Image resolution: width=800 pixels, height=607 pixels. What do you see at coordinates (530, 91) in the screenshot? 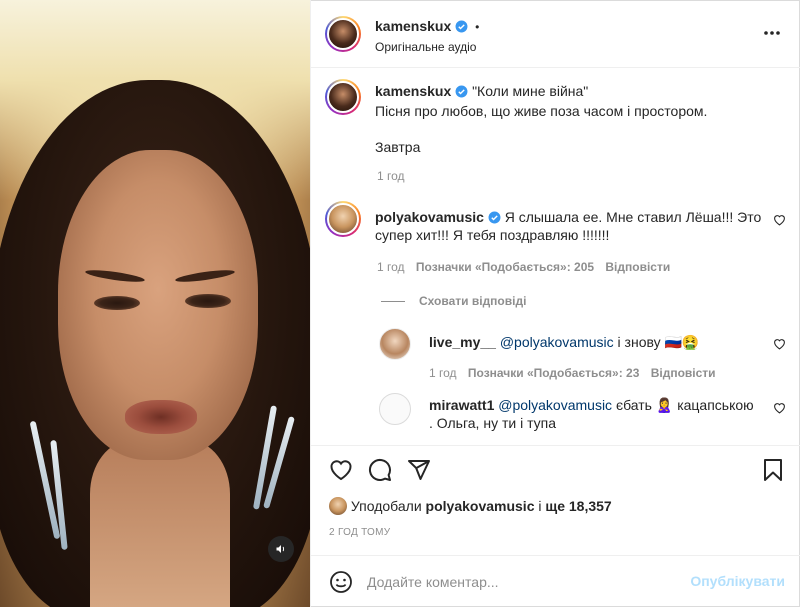
I see `caption-title: "Коли мине війна"` at bounding box center [530, 91].